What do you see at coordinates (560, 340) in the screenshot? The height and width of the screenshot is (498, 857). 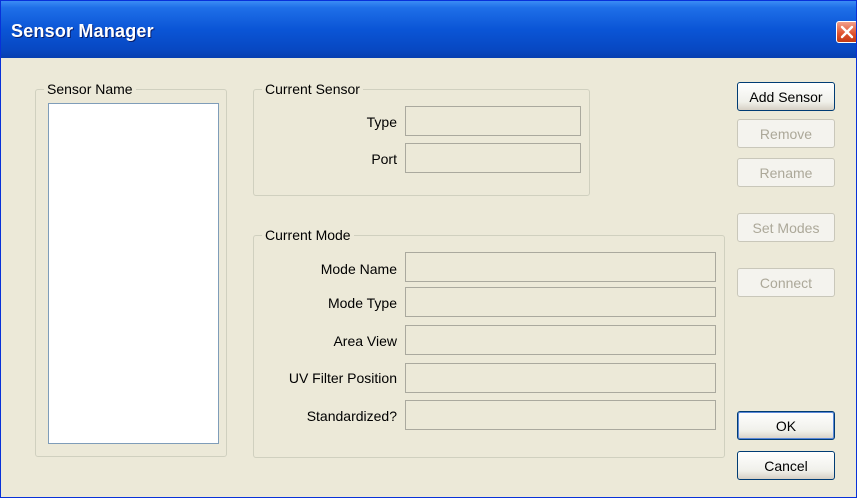 I see `area-view-field` at bounding box center [560, 340].